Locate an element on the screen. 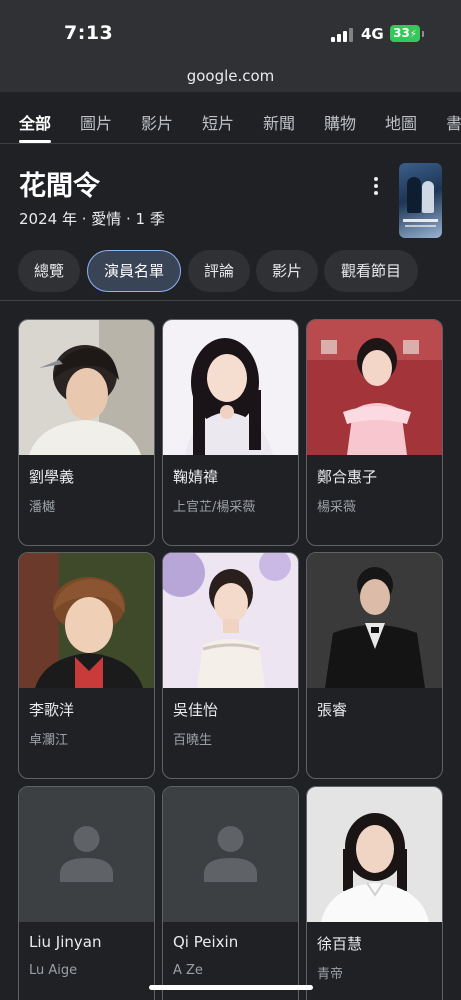  actor-name: Qi Peixin is located at coordinates (206, 942).